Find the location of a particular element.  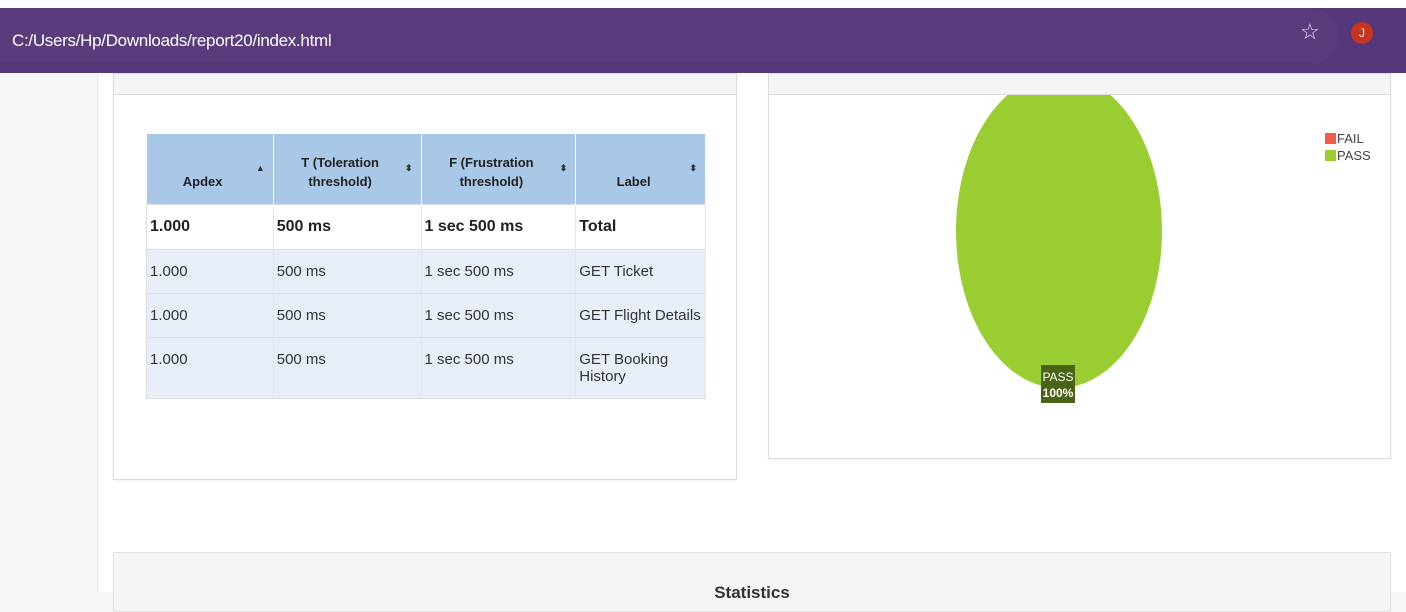

legend-label: FAIL is located at coordinates (1350, 138).